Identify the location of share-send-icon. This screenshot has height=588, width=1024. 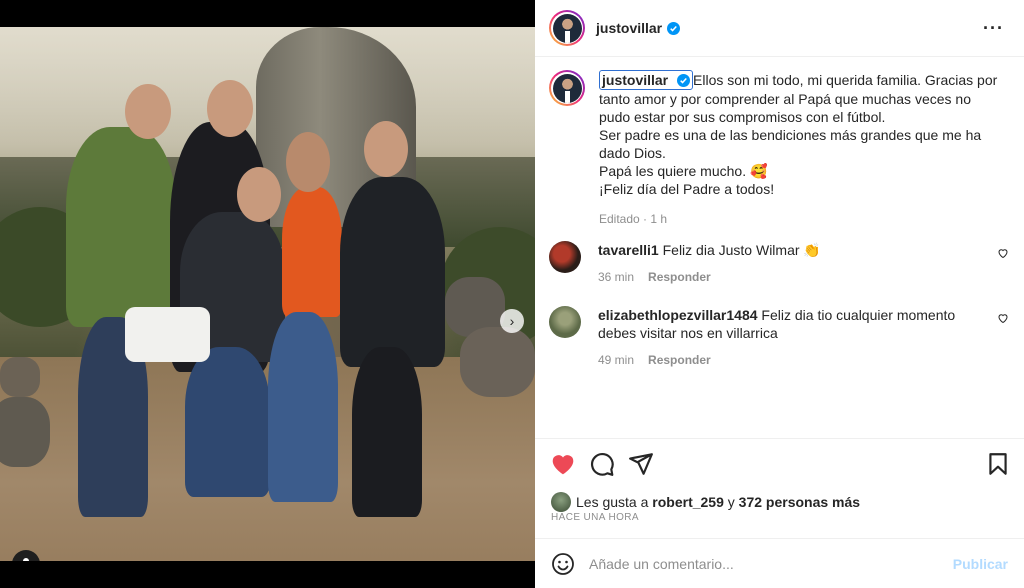
(641, 464).